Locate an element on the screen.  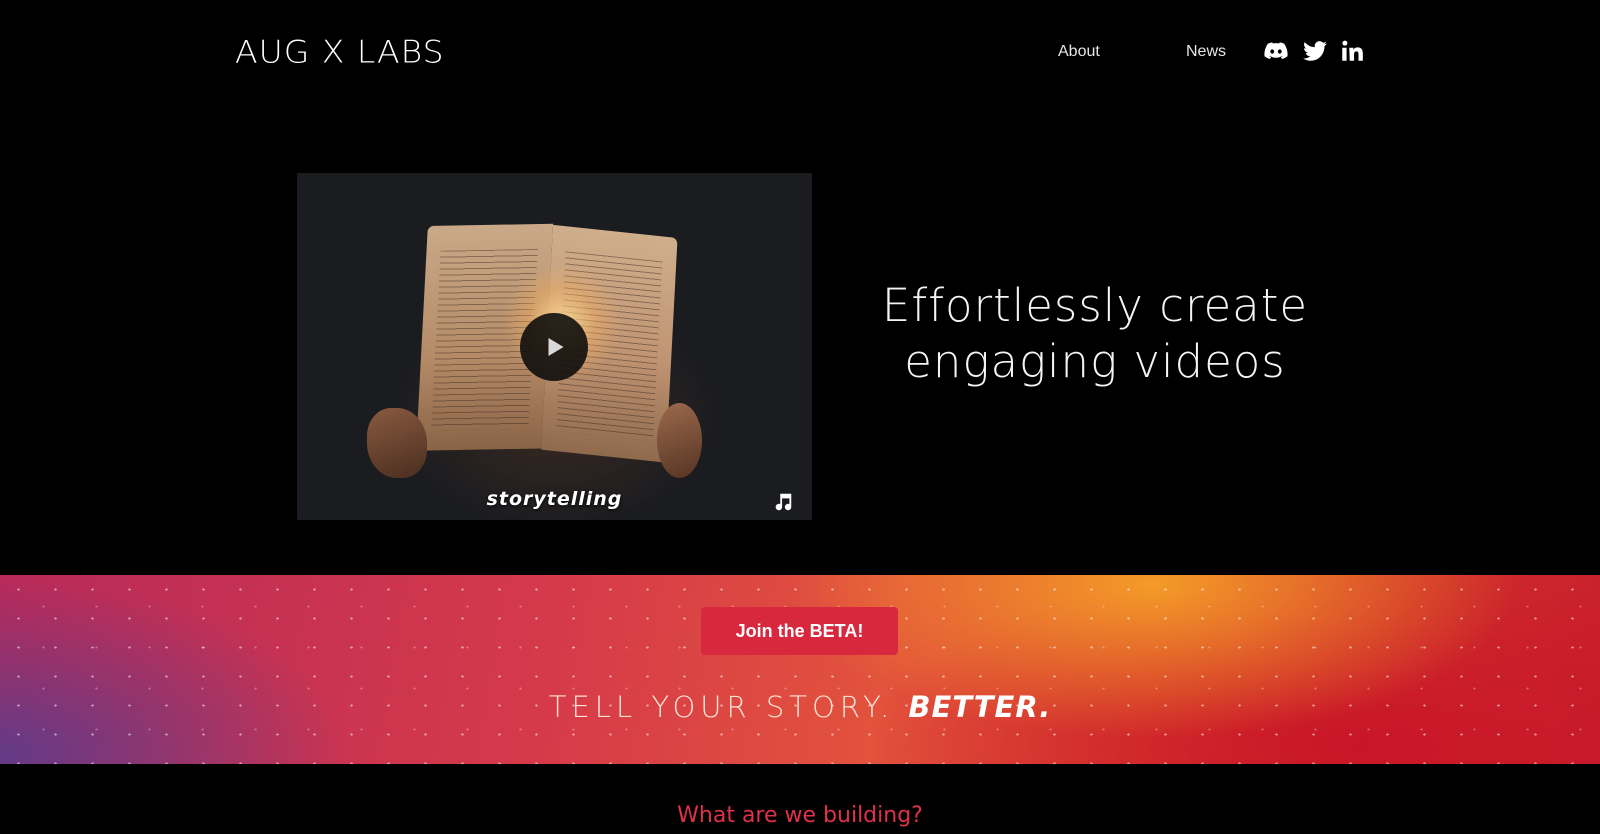
video-player: storytelling is located at coordinates (554, 346).